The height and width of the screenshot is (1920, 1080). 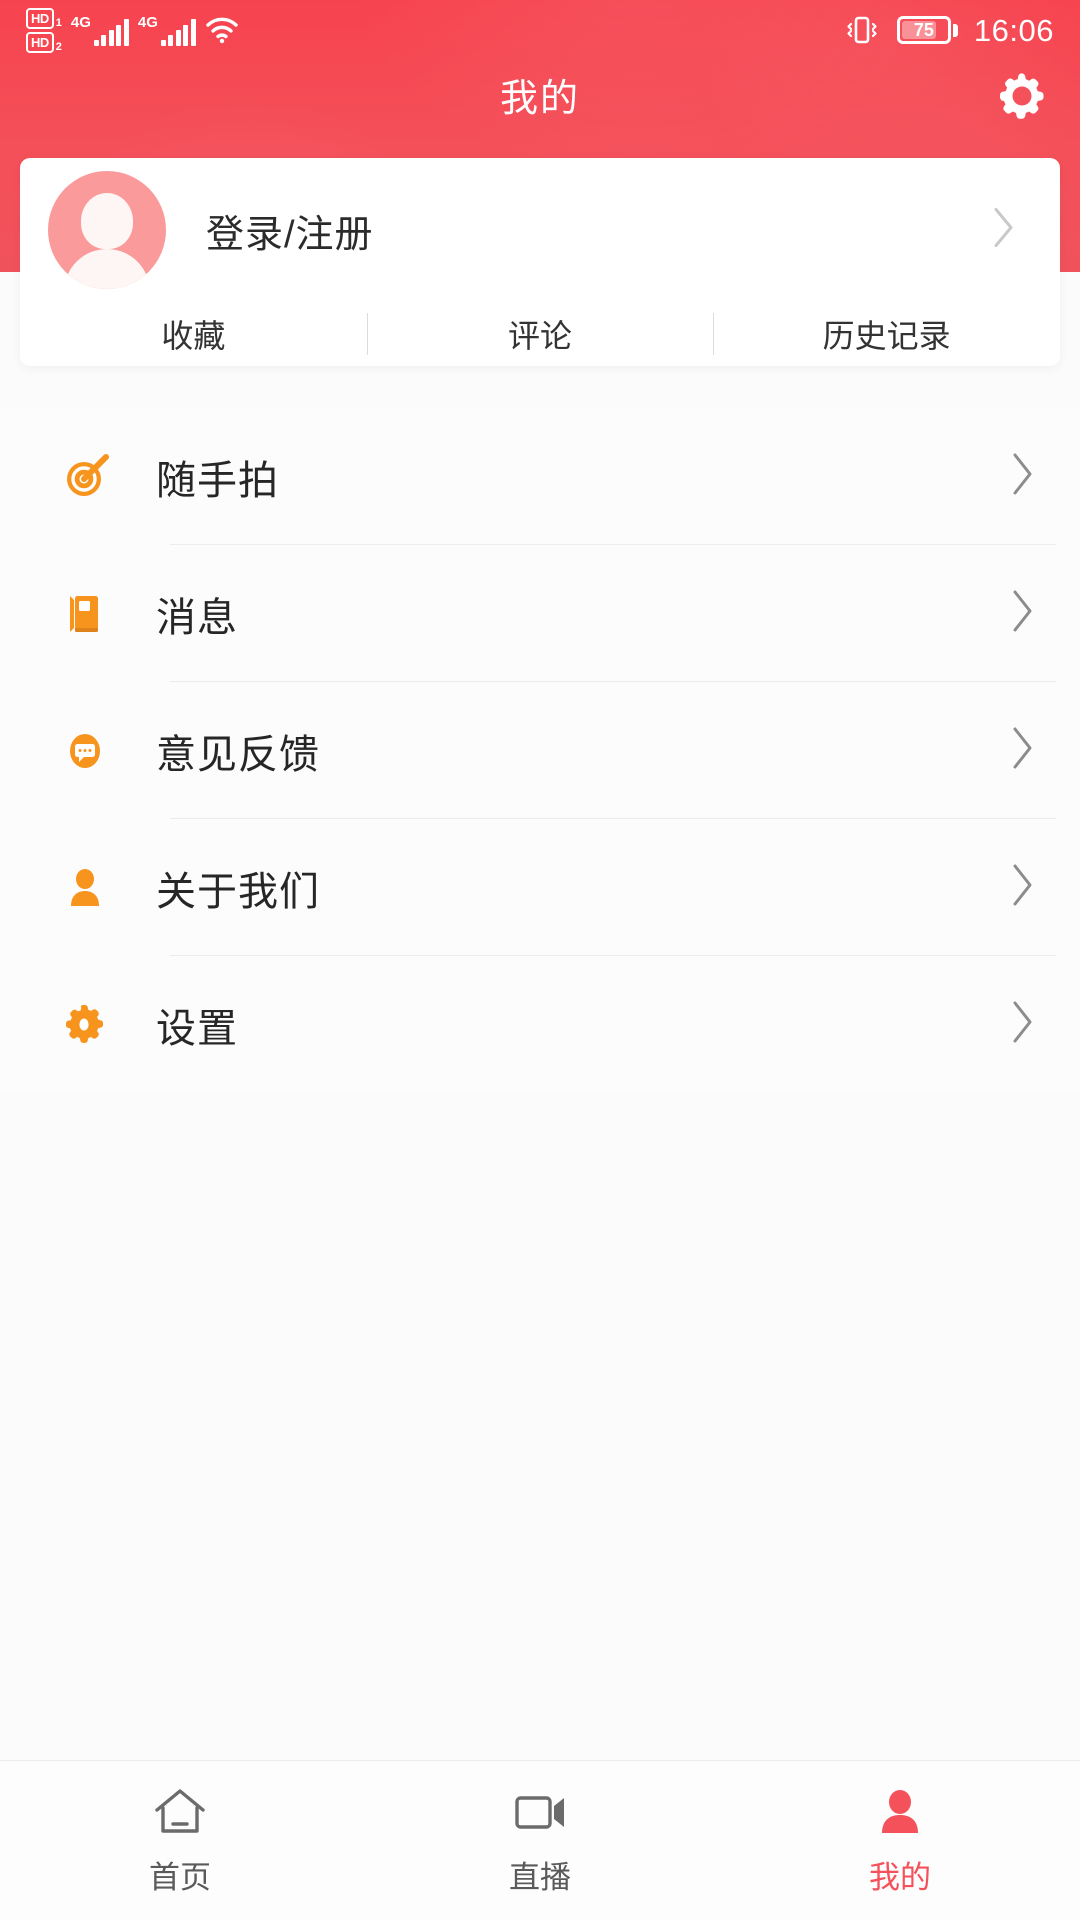 What do you see at coordinates (40, 42) in the screenshot?
I see `hd-label-2: HD` at bounding box center [40, 42].